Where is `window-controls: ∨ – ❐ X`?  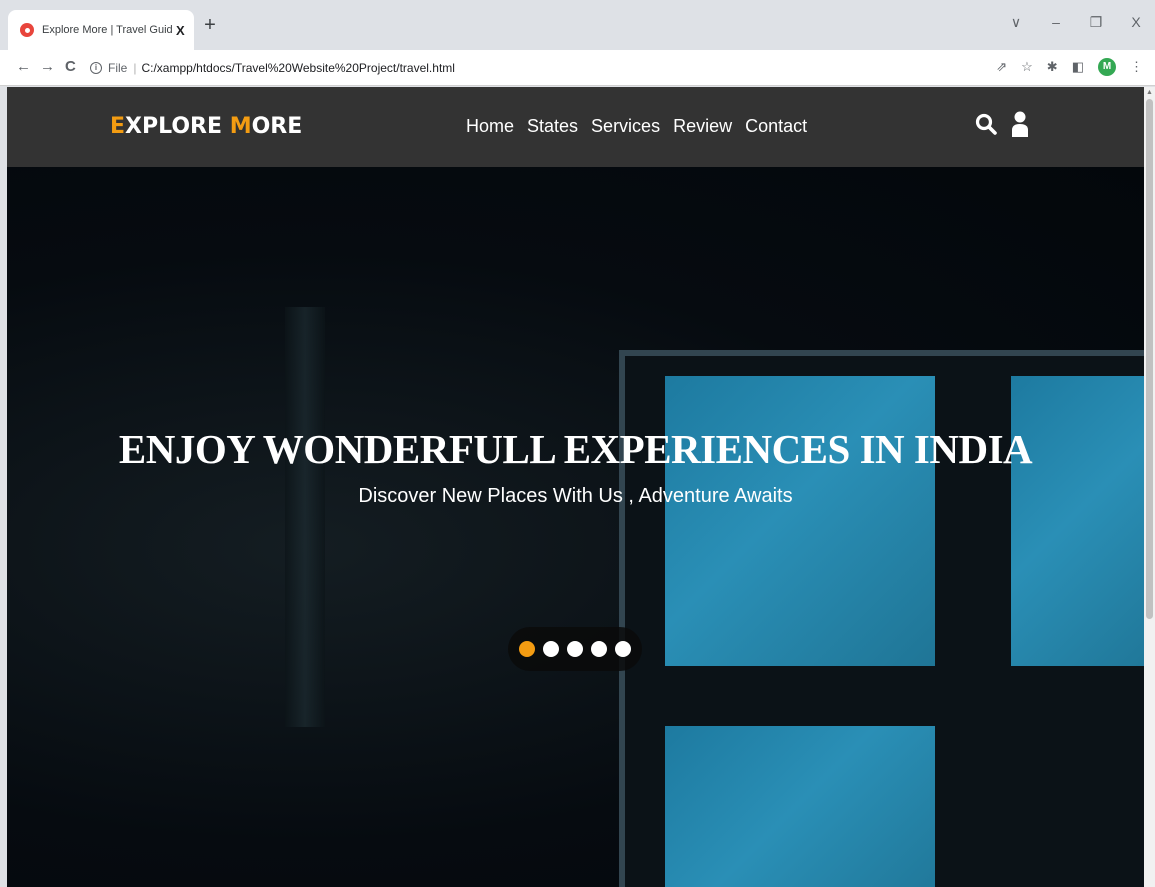
window-controls: ∨ – ❐ X is located at coordinates (1076, 22).